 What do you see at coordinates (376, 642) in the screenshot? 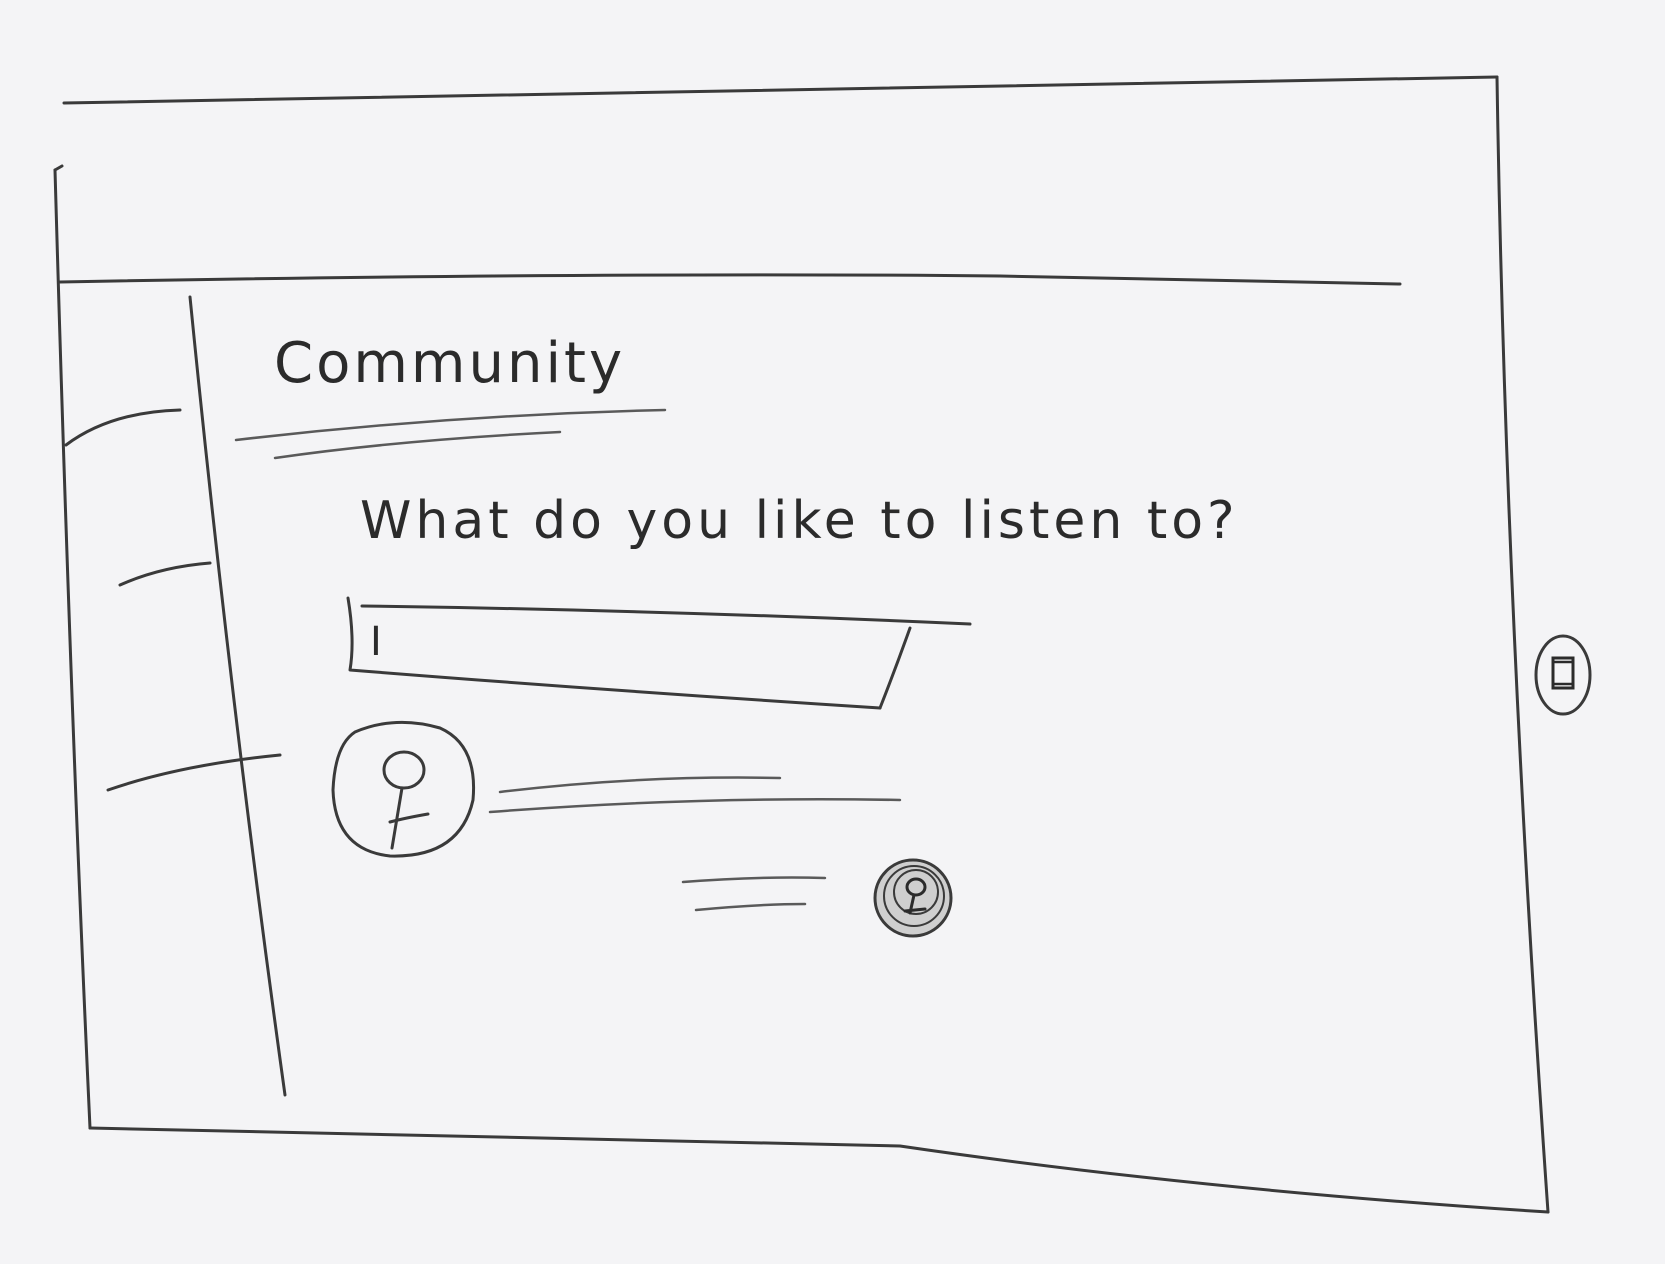
I see `answer-input-value: I` at bounding box center [376, 642].